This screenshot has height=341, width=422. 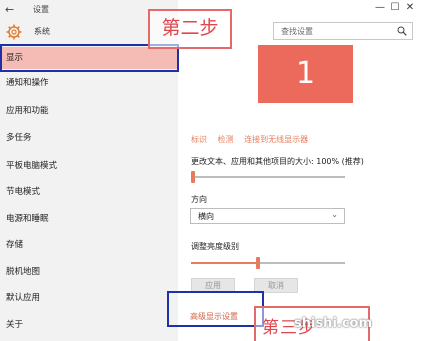 I want to click on sidebar-item-about: 关于, so click(x=89, y=325).